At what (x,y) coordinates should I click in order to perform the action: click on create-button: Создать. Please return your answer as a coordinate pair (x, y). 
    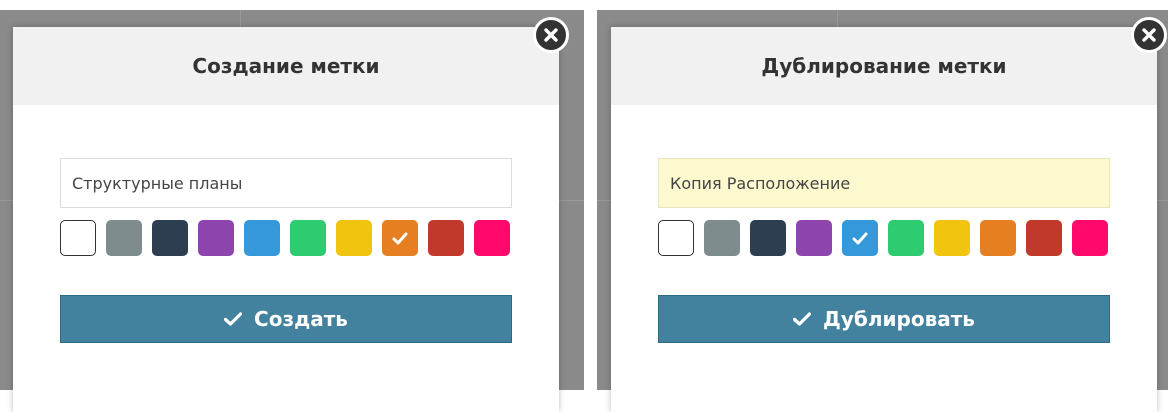
    Looking at the image, I should click on (286, 319).